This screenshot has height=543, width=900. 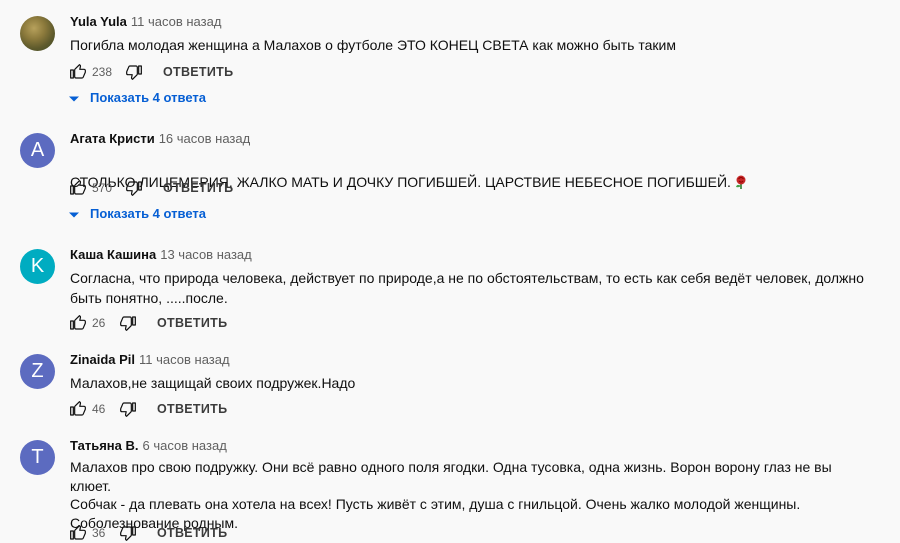 I want to click on author-name: Татьяна В., so click(x=104, y=445).